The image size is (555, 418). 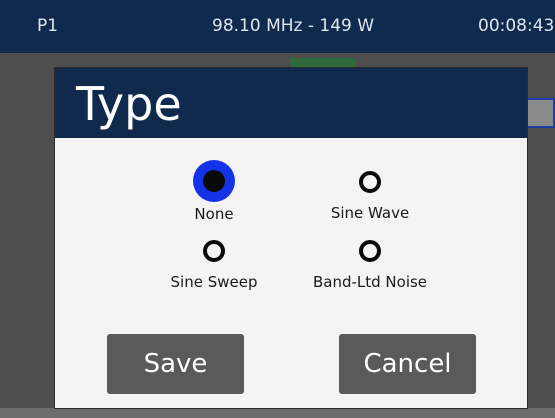 I want to click on background-control, so click(x=539, y=113).